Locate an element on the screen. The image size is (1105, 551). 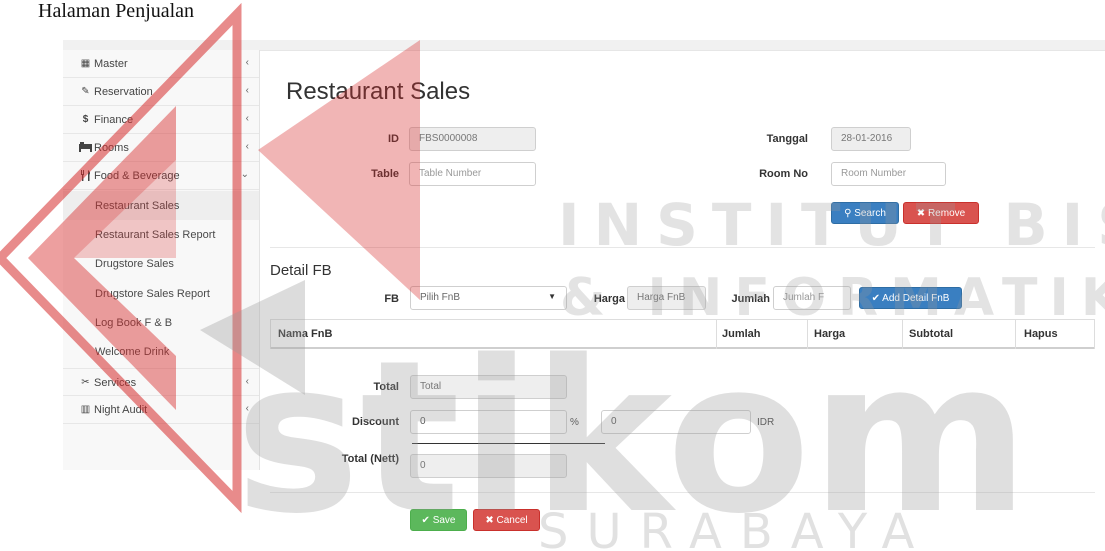
sidebar-item-night-audit: ▥ Night Audit ‹ is located at coordinates (161, 410).